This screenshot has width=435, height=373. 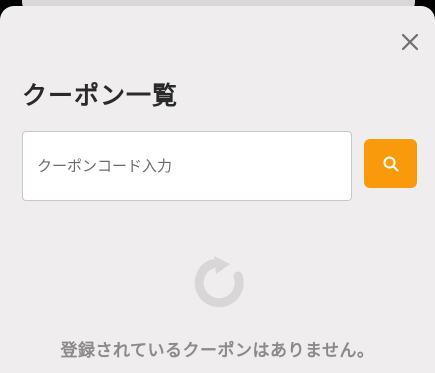 What do you see at coordinates (217, 351) in the screenshot?
I see `empty-message: 登録されているクーポンはありません。` at bounding box center [217, 351].